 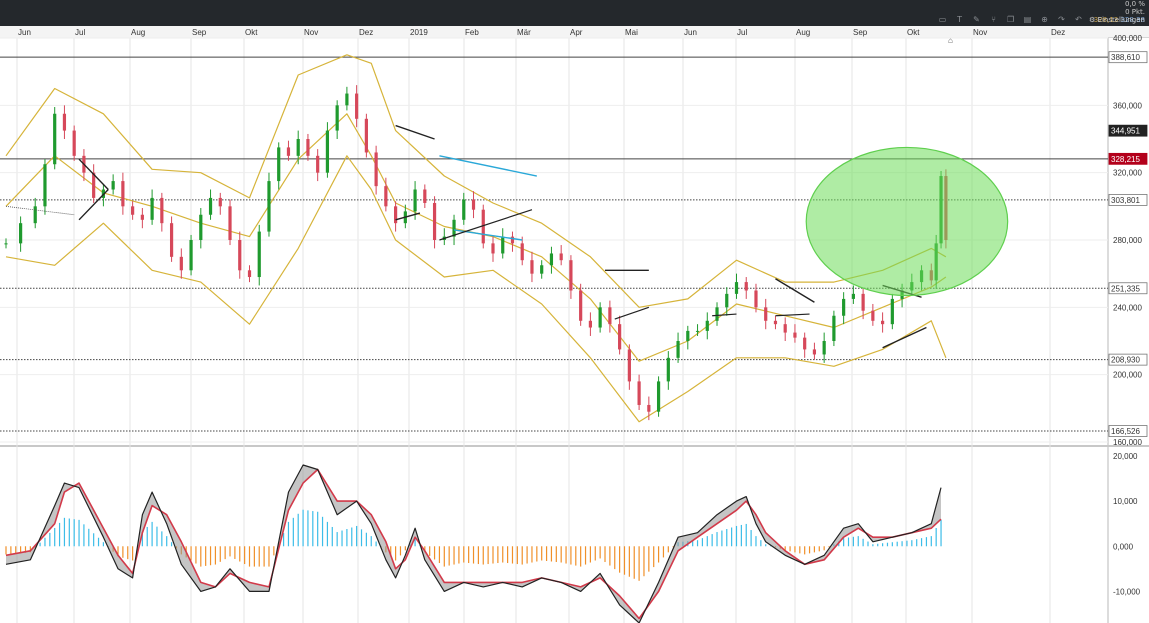 What do you see at coordinates (993, 20) in the screenshot?
I see `fork-icon: ⑂` at bounding box center [993, 20].